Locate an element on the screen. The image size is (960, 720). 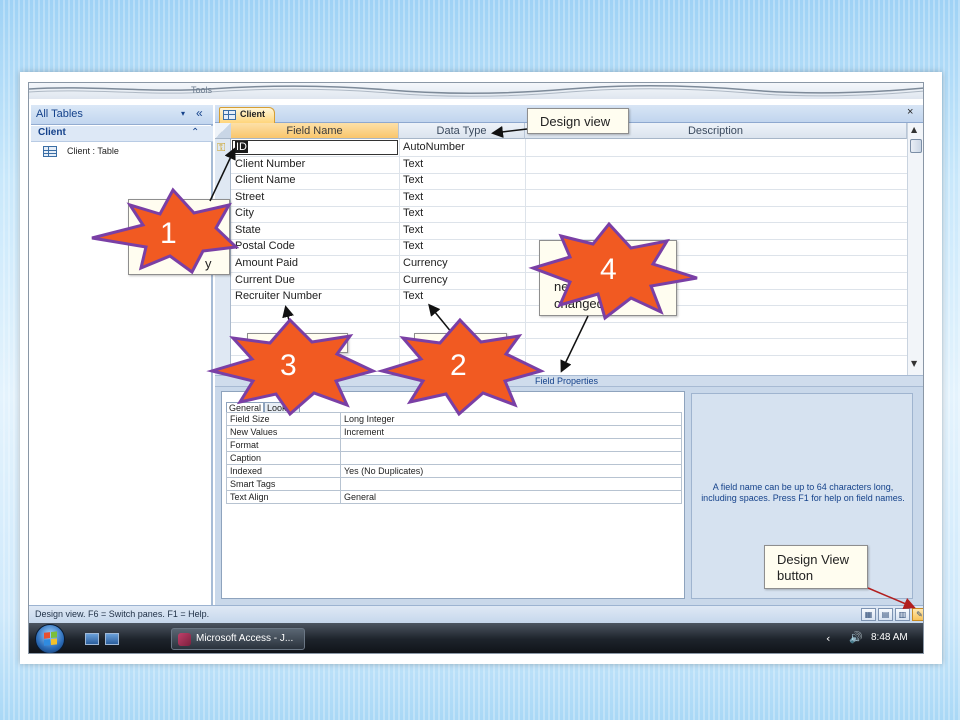
nav-pane-header: All Tables ▾ « is located at coordinates (122, 115).